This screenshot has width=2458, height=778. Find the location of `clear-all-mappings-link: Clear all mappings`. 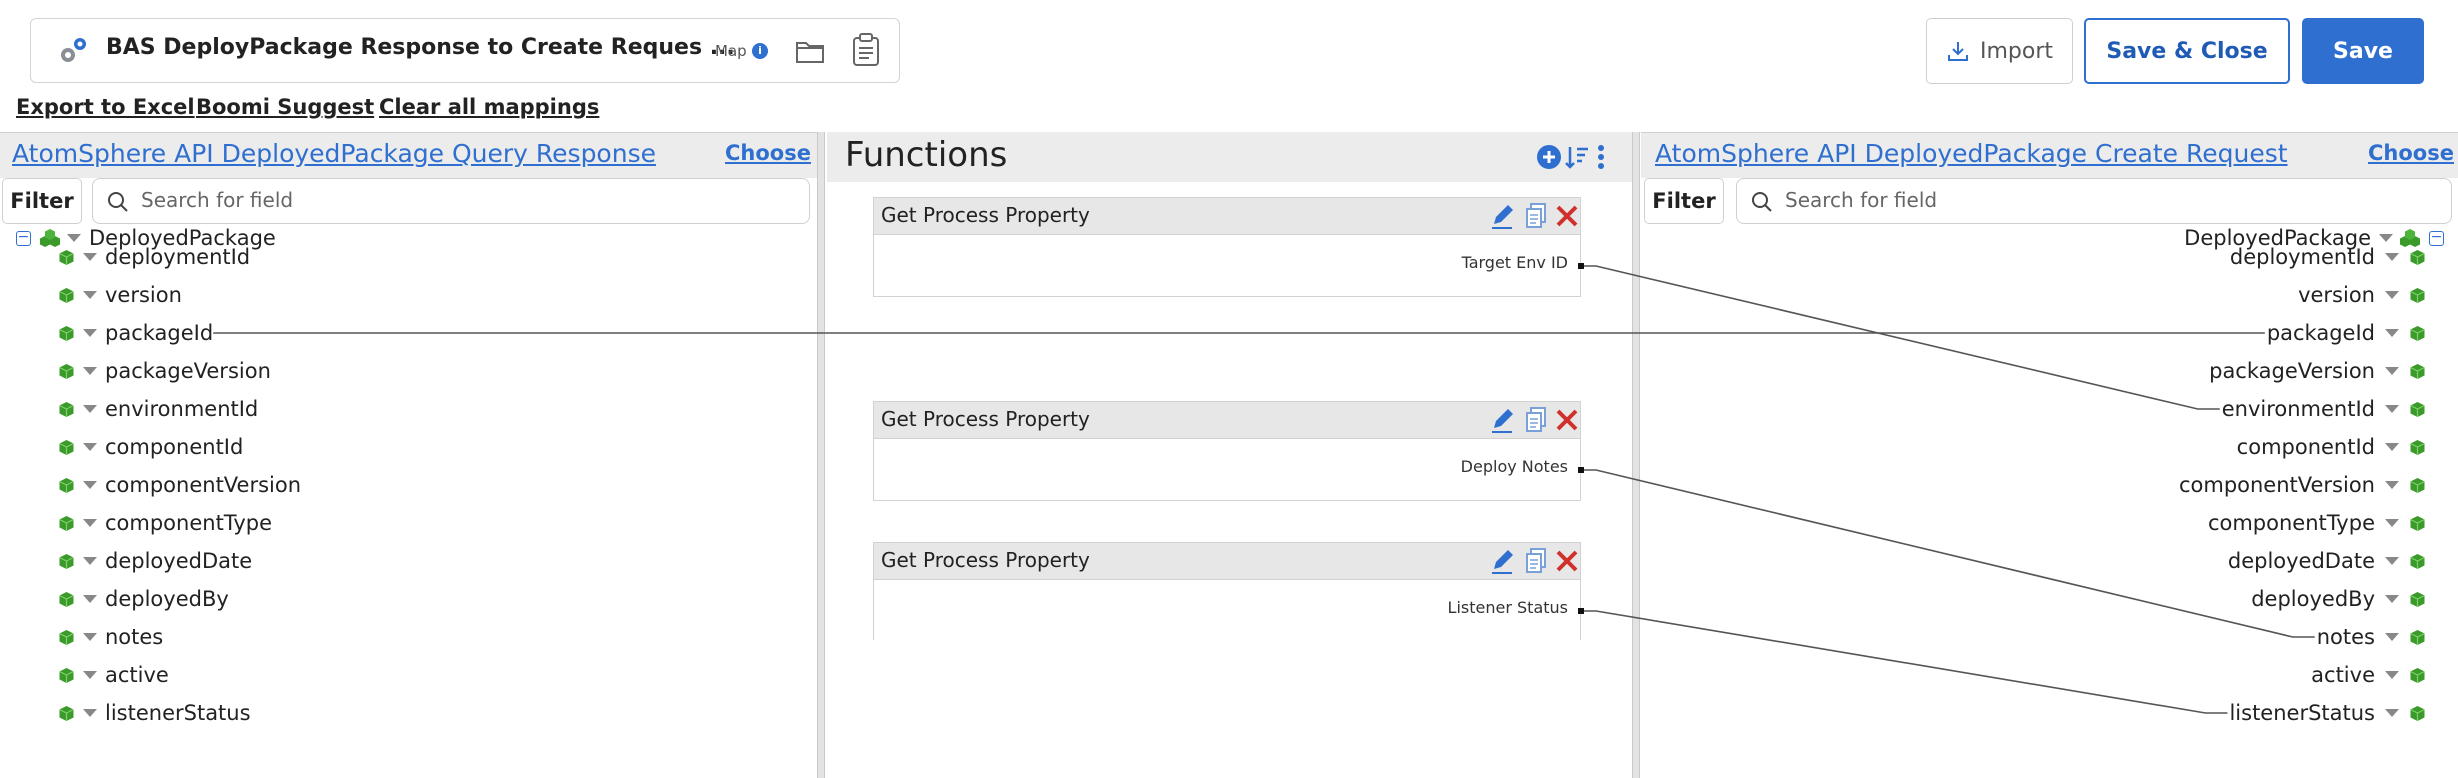

clear-all-mappings-link: Clear all mappings is located at coordinates (489, 107).